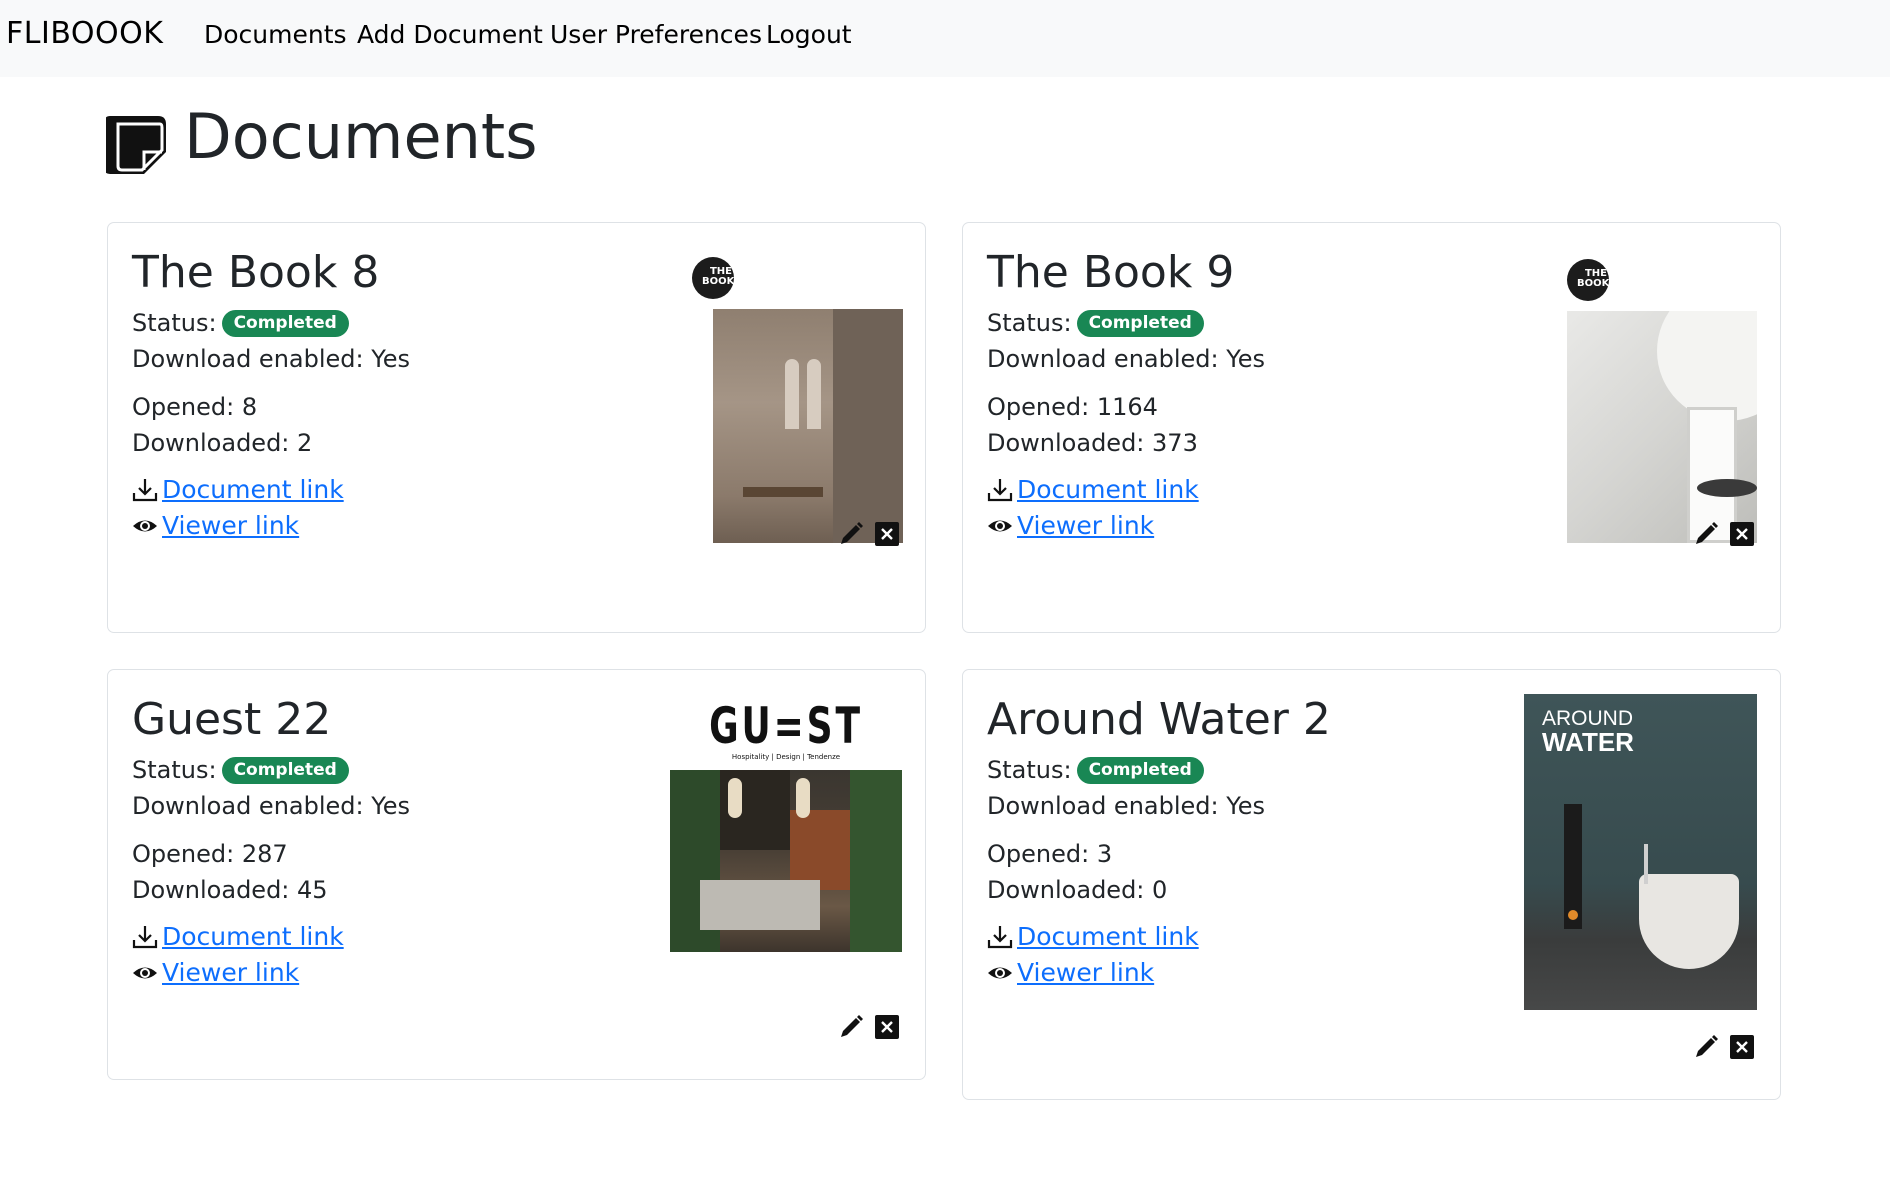 This screenshot has width=1890, height=1200. Describe the element at coordinates (1175, 443) in the screenshot. I see `downloaded-value: 373` at that location.